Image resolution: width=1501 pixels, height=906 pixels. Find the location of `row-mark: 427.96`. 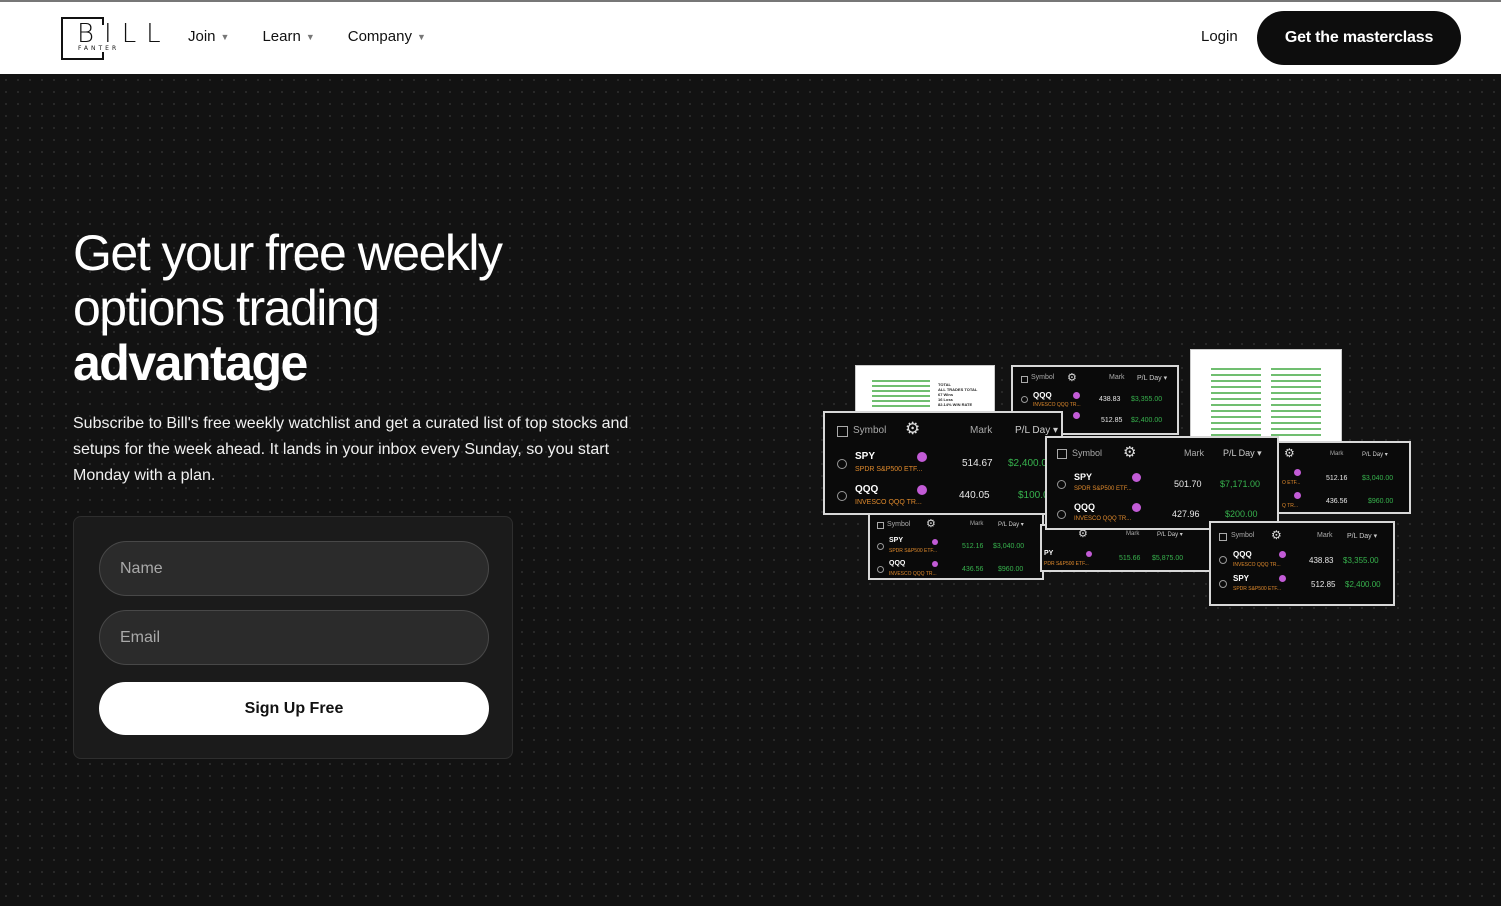

row-mark: 427.96 is located at coordinates (1186, 514).